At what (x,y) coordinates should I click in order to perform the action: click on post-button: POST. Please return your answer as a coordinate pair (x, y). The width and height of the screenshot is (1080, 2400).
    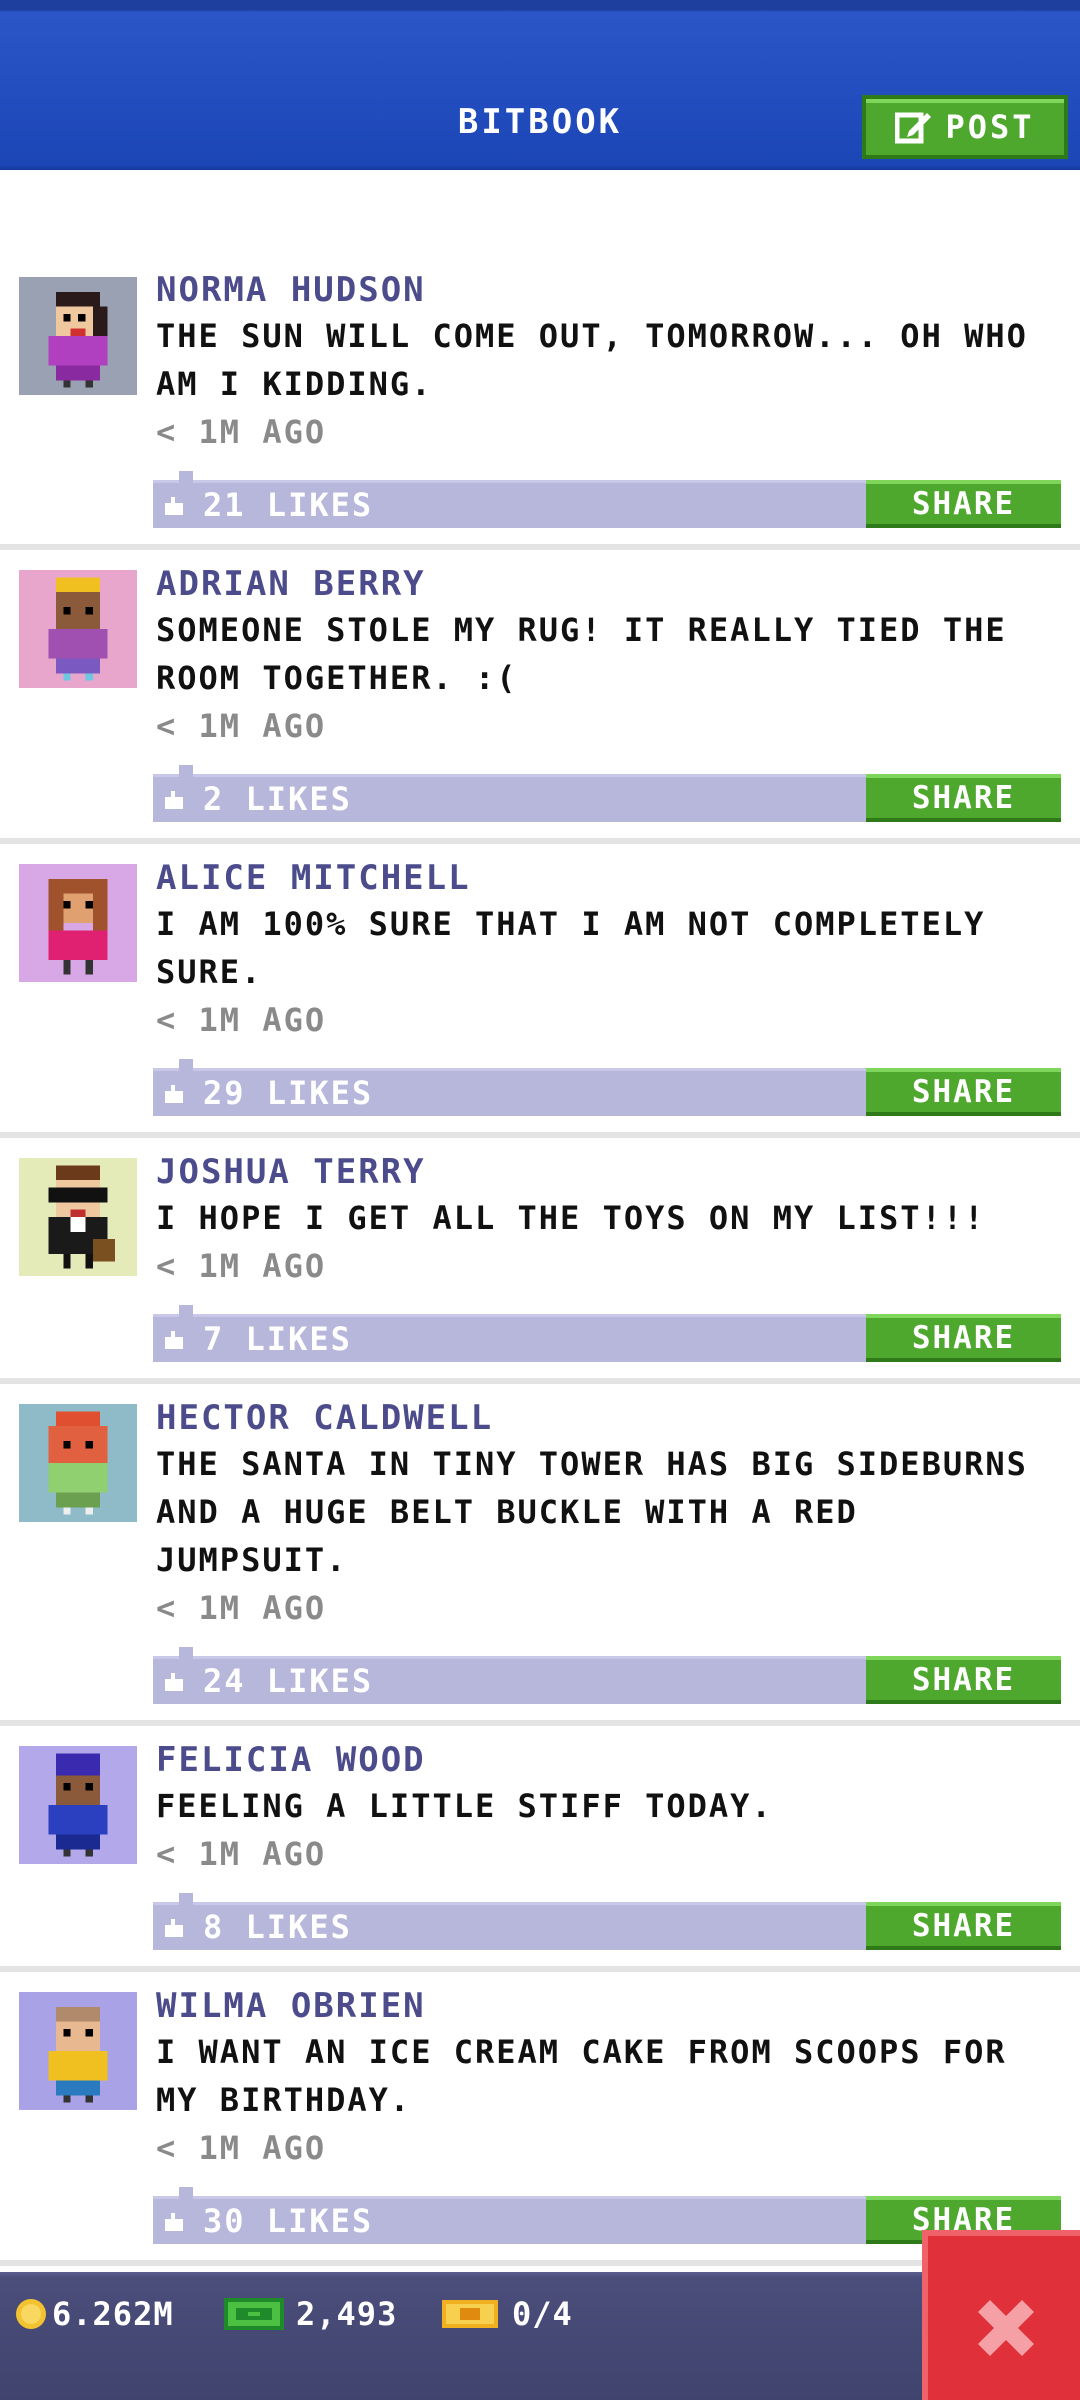
    Looking at the image, I should click on (965, 127).